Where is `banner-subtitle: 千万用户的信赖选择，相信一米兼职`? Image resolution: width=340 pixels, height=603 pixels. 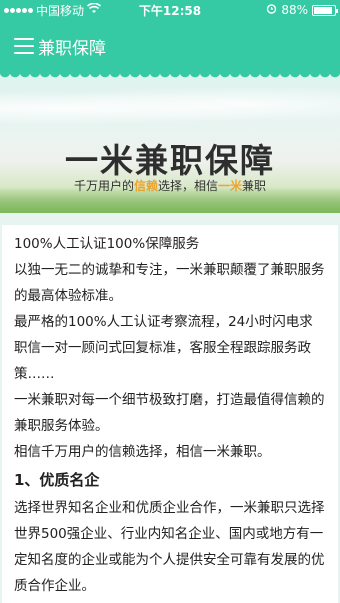
banner-subtitle: 千万用户的信赖选择，相信一米兼职 is located at coordinates (170, 185).